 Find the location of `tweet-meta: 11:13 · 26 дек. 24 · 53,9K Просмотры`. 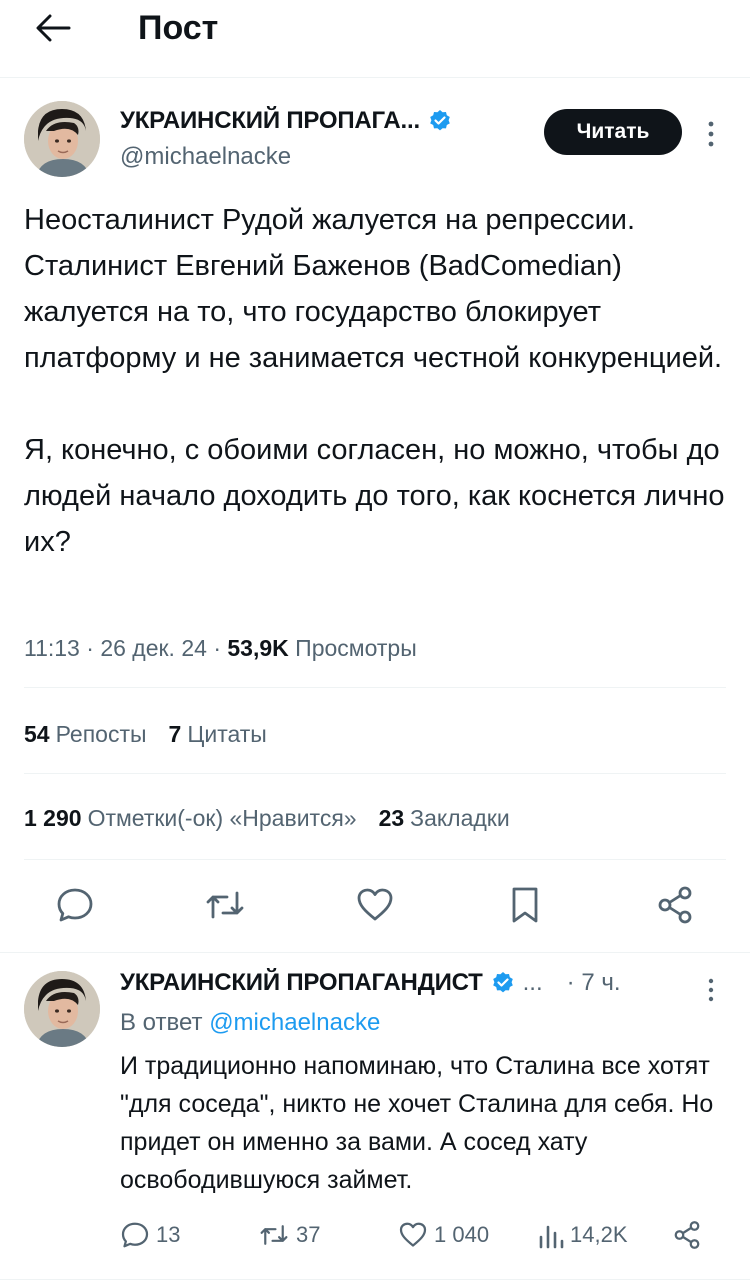

tweet-meta: 11:13 · 26 дек. 24 · 53,9K Просмотры is located at coordinates (220, 648).